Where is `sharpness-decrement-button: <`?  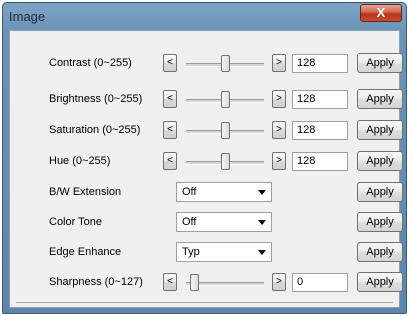
sharpness-decrement-button: < is located at coordinates (170, 282).